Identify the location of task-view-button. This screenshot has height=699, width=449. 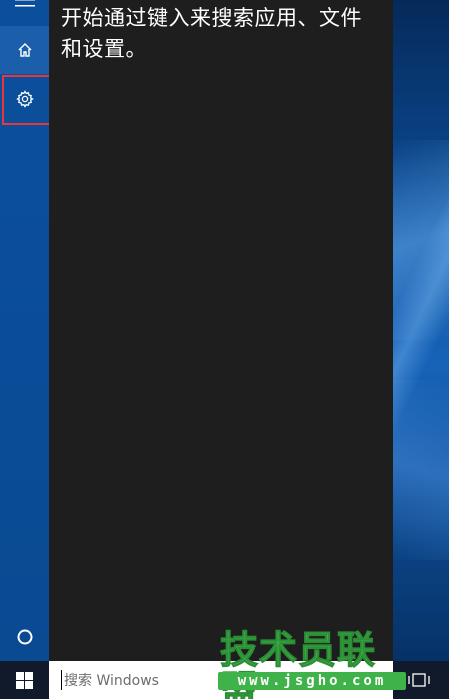
(419, 680).